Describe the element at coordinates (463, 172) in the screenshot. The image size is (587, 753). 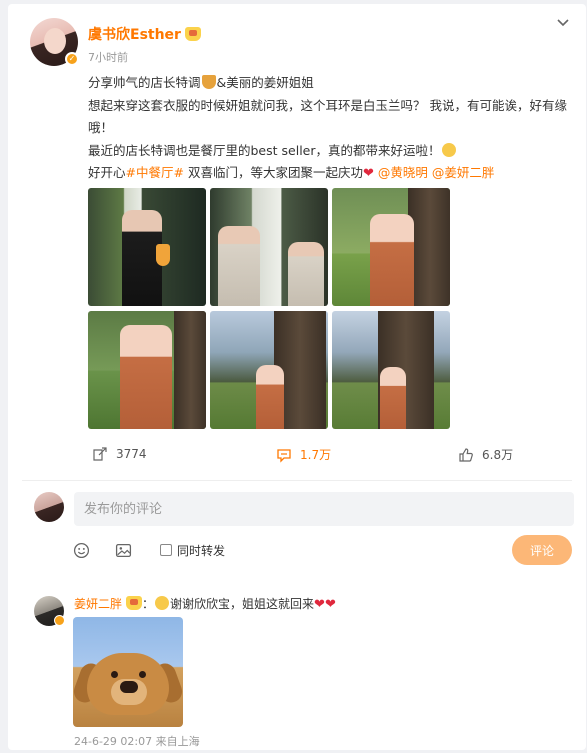
I see `mention-link: @姜妍二胖` at that location.